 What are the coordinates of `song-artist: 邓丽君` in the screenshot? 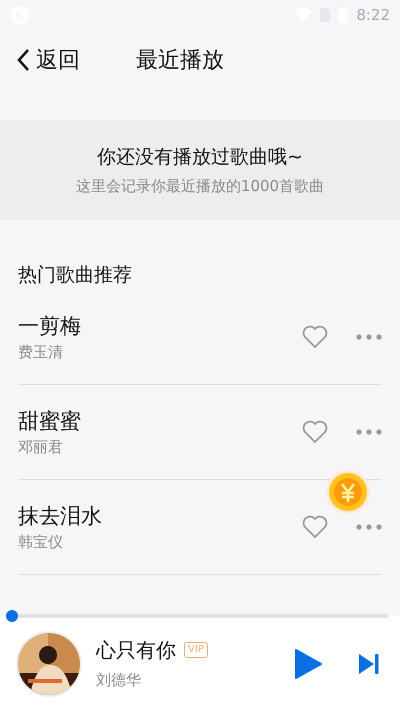 It's located at (41, 447).